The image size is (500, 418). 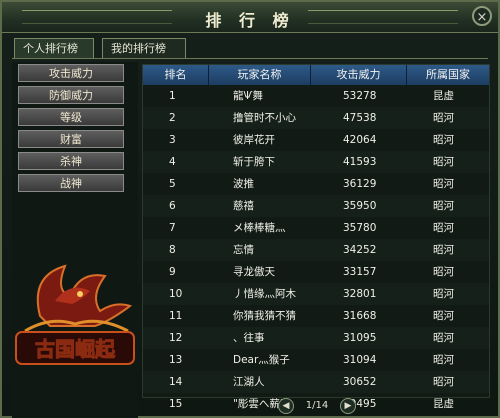 I want to click on player-name-cell: 慈禧, so click(x=243, y=206).